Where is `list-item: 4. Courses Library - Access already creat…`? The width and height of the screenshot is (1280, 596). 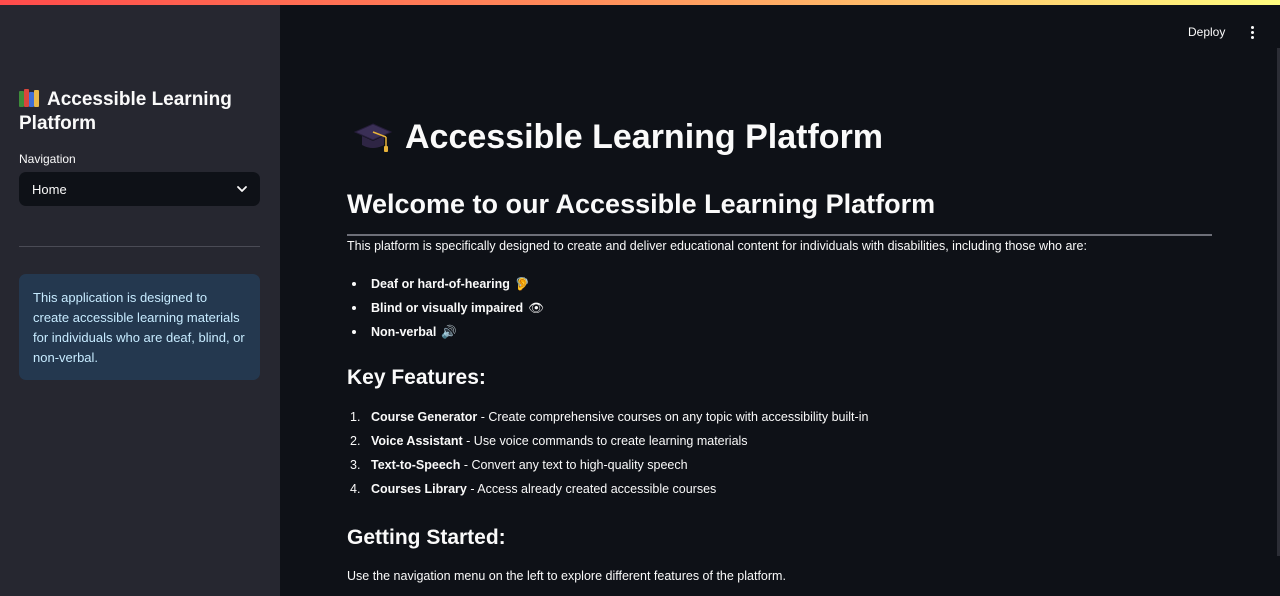 list-item: 4. Courses Library - Access already creat… is located at coordinates (533, 489).